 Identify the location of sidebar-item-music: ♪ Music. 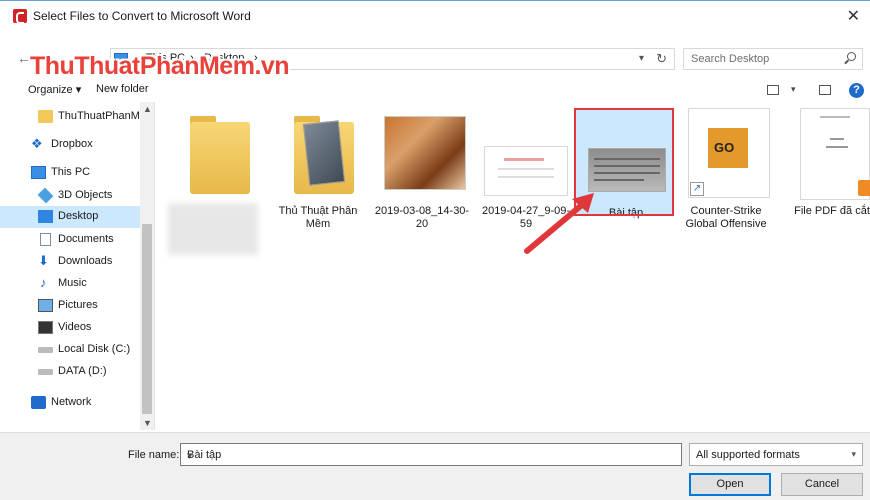
(70, 284).